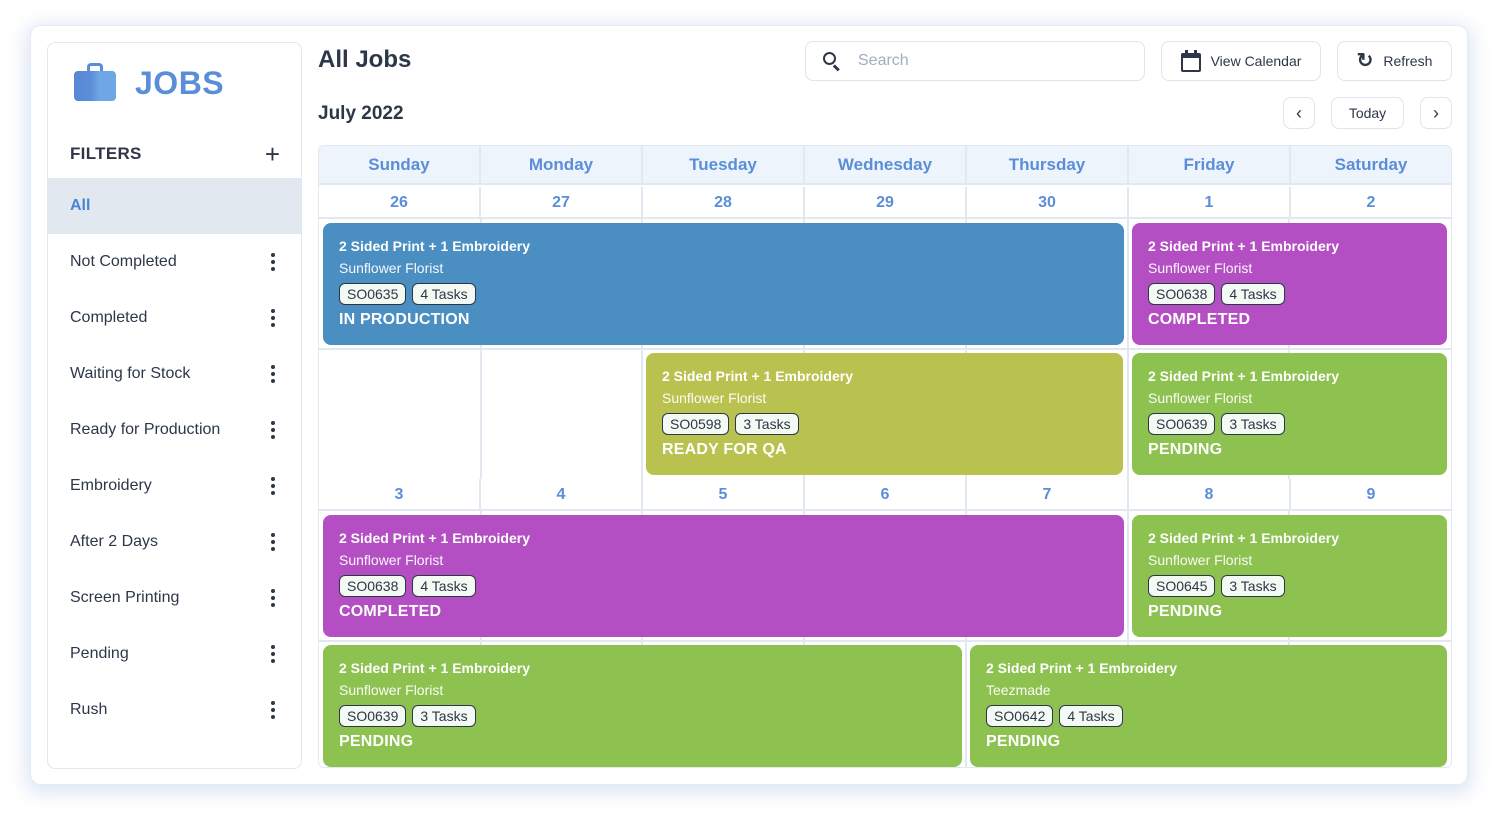 This screenshot has height=820, width=1498. Describe the element at coordinates (174, 206) in the screenshot. I see `filter-item-all: All` at that location.